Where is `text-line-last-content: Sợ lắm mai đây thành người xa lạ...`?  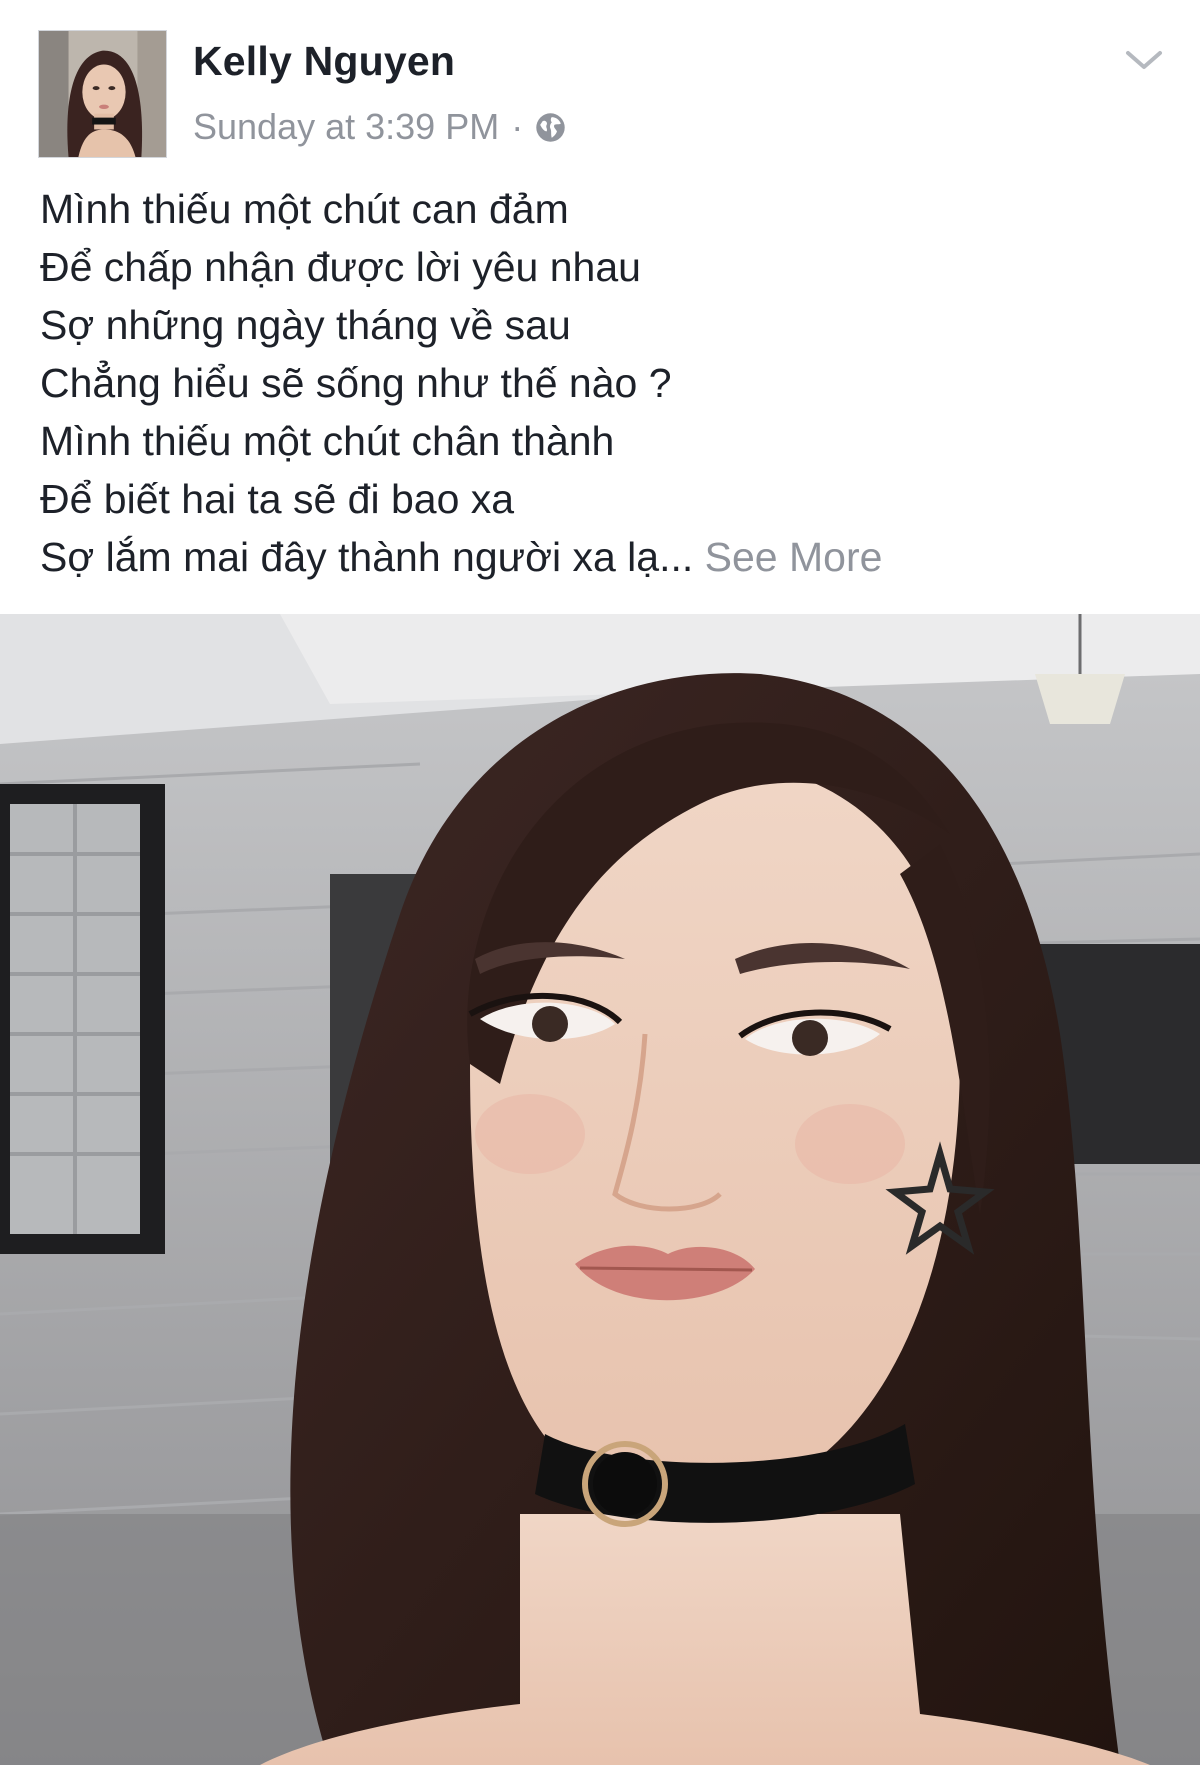 text-line-last-content: Sợ lắm mai đây thành người xa lạ... is located at coordinates (367, 557).